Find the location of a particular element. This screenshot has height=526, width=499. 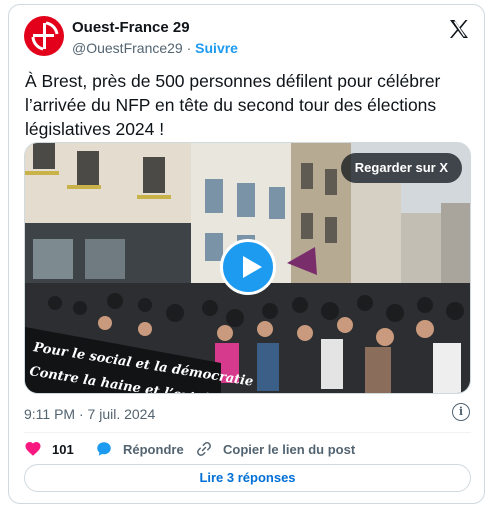

author-handle-row: @OuestFrance29 · Suivre is located at coordinates (155, 48).